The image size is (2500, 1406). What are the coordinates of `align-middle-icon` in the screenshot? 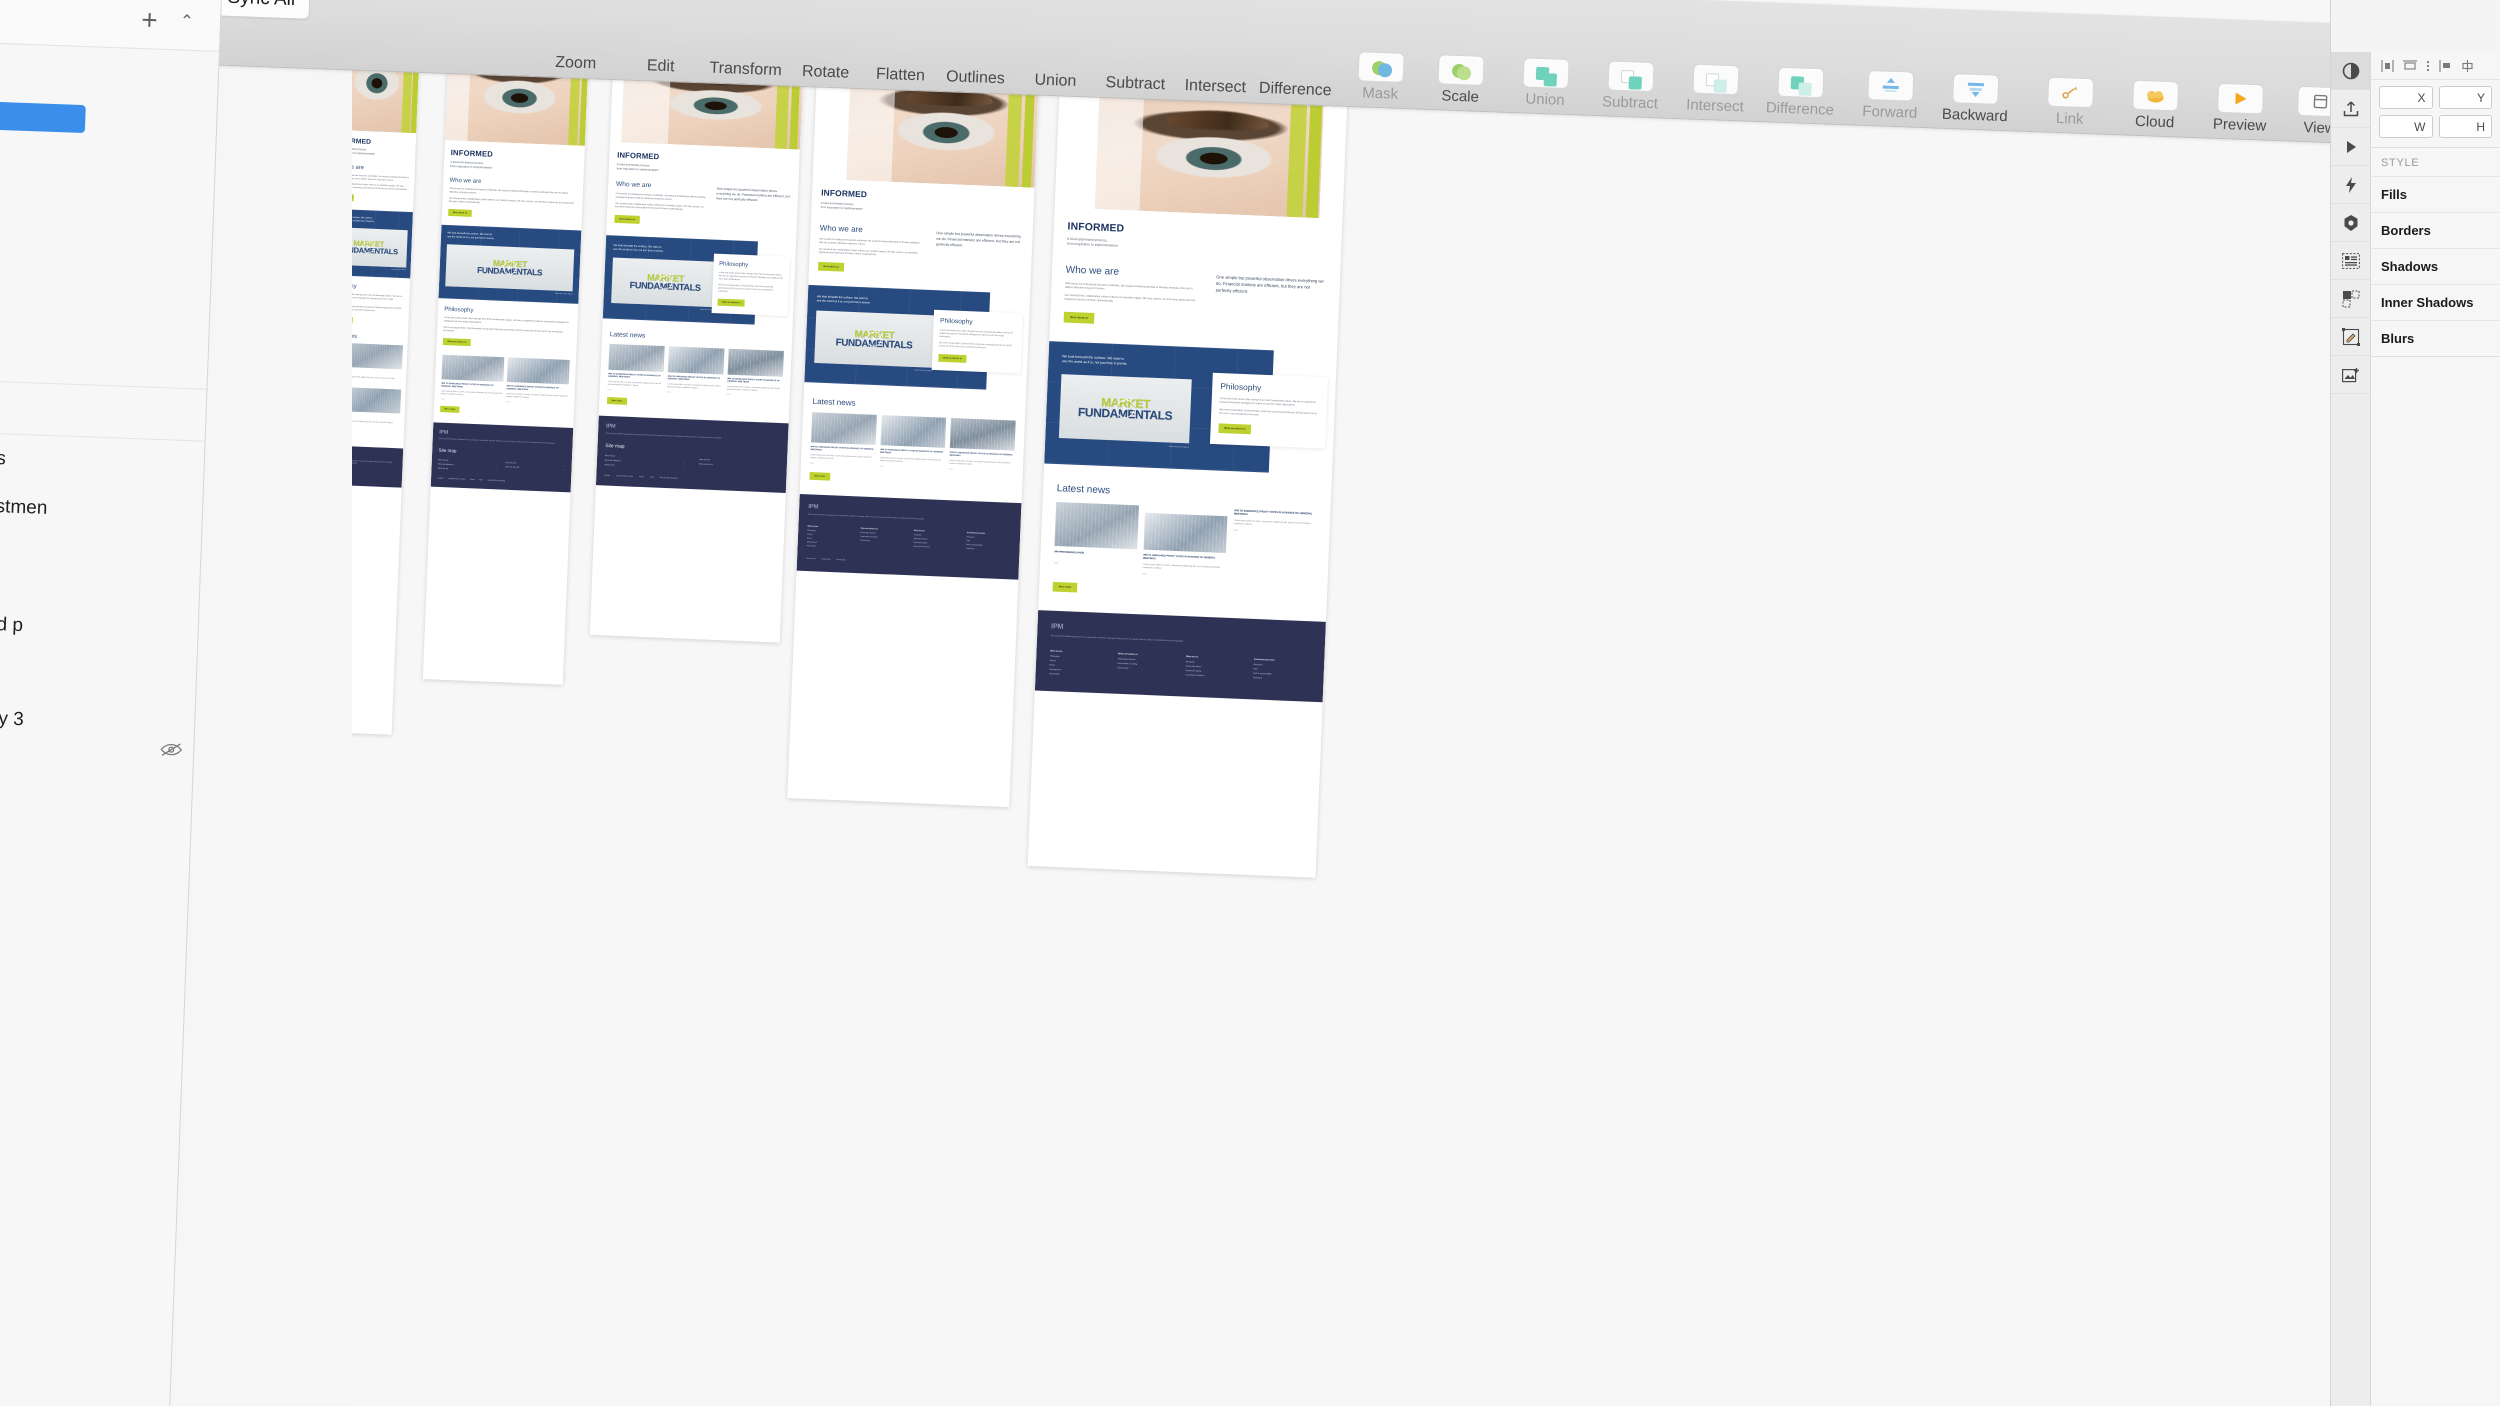 It's located at (2467, 65).